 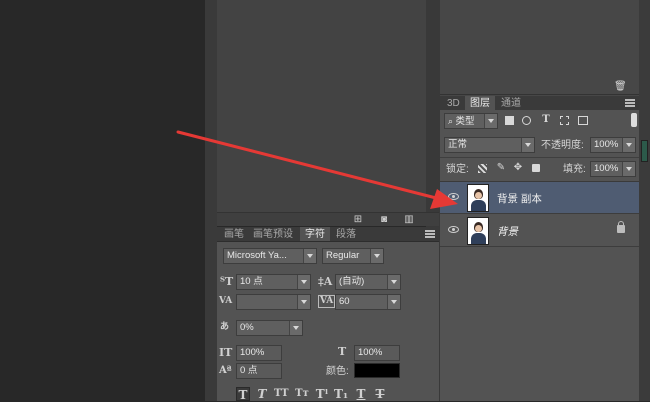 I want to click on leading-value: (自动), so click(x=352, y=281).